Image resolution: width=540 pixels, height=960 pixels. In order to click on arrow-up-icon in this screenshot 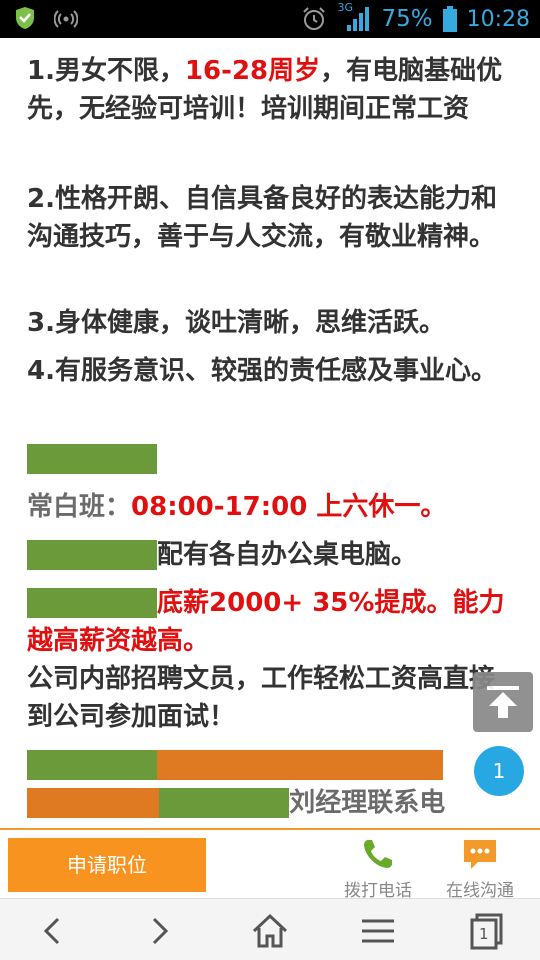, I will do `click(503, 702)`.